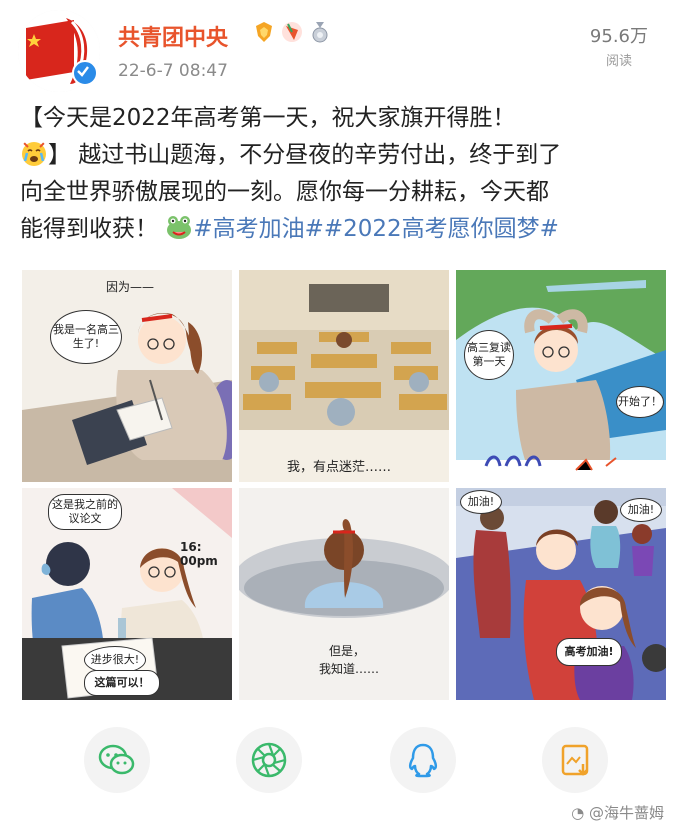 This screenshot has height=835, width=690. Describe the element at coordinates (626, 813) in the screenshot. I see `watermark-text: @海牛蔷姆` at that location.